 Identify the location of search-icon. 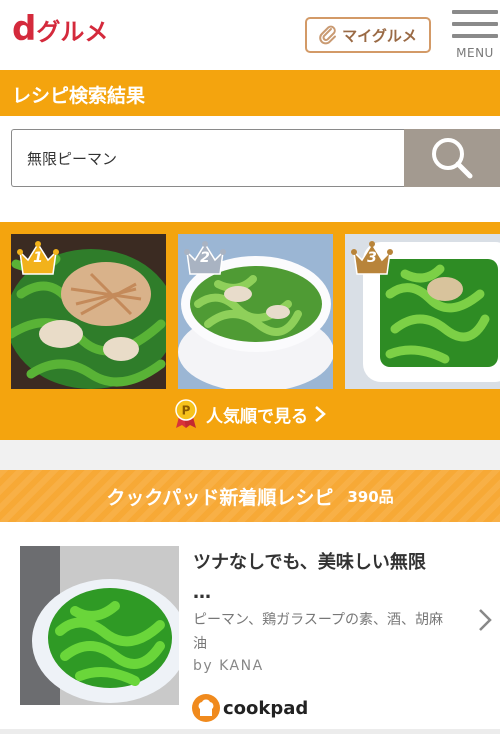
(452, 158).